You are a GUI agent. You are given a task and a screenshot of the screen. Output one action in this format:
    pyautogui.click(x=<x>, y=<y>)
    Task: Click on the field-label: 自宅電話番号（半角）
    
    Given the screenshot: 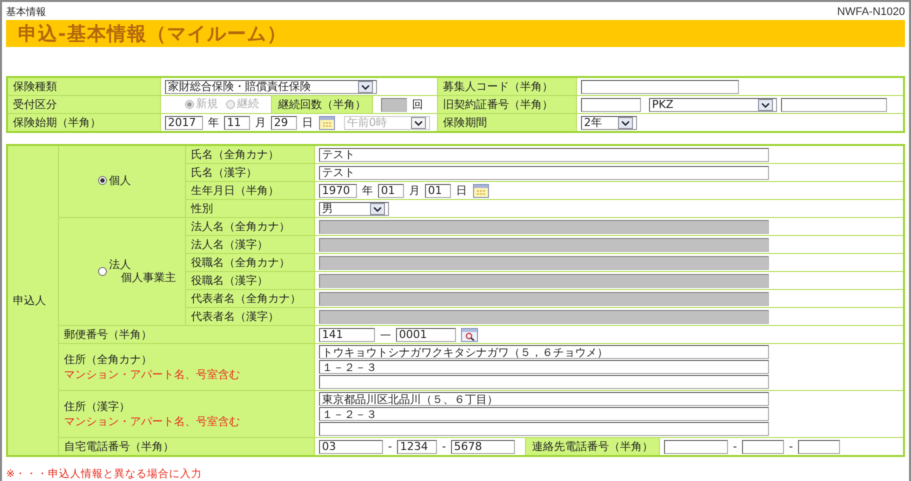 What is the action you would take?
    pyautogui.click(x=186, y=447)
    